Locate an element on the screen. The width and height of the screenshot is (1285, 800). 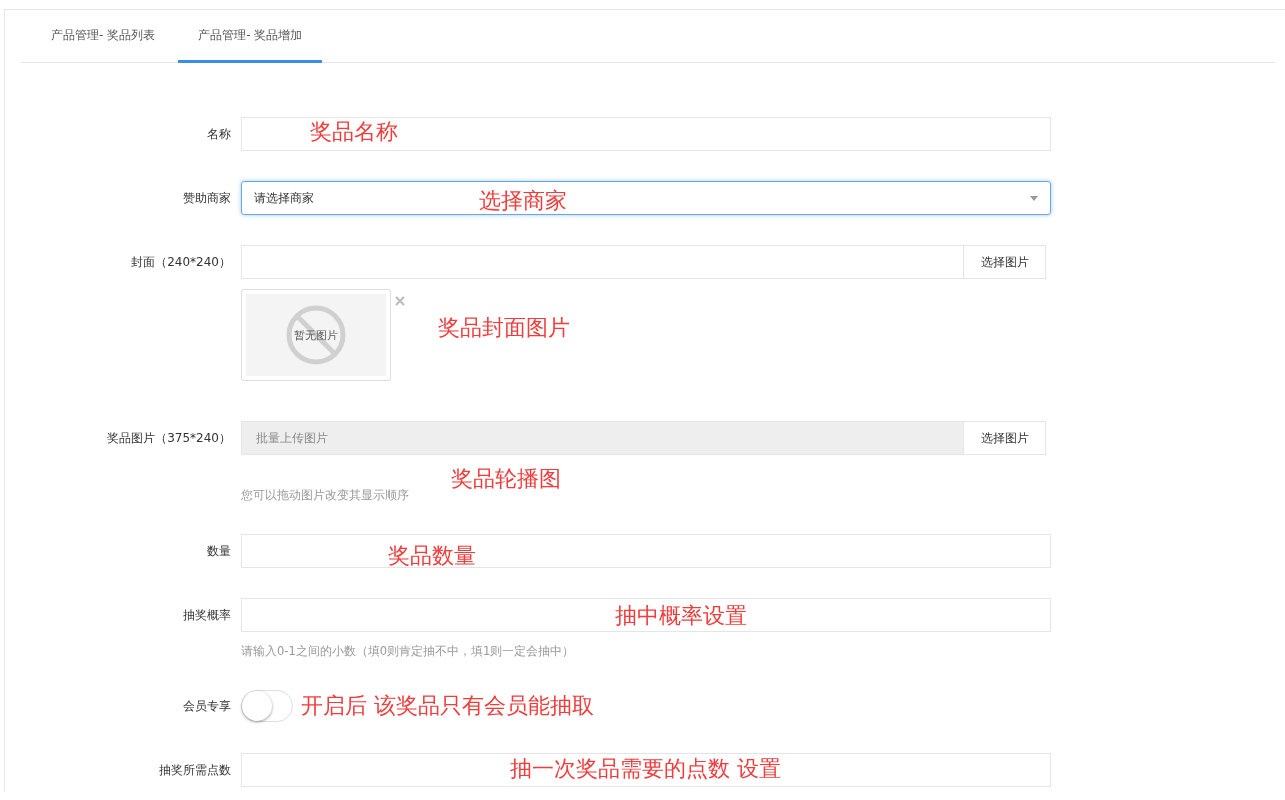
field-label: 赞助商家 is located at coordinates (206, 198).